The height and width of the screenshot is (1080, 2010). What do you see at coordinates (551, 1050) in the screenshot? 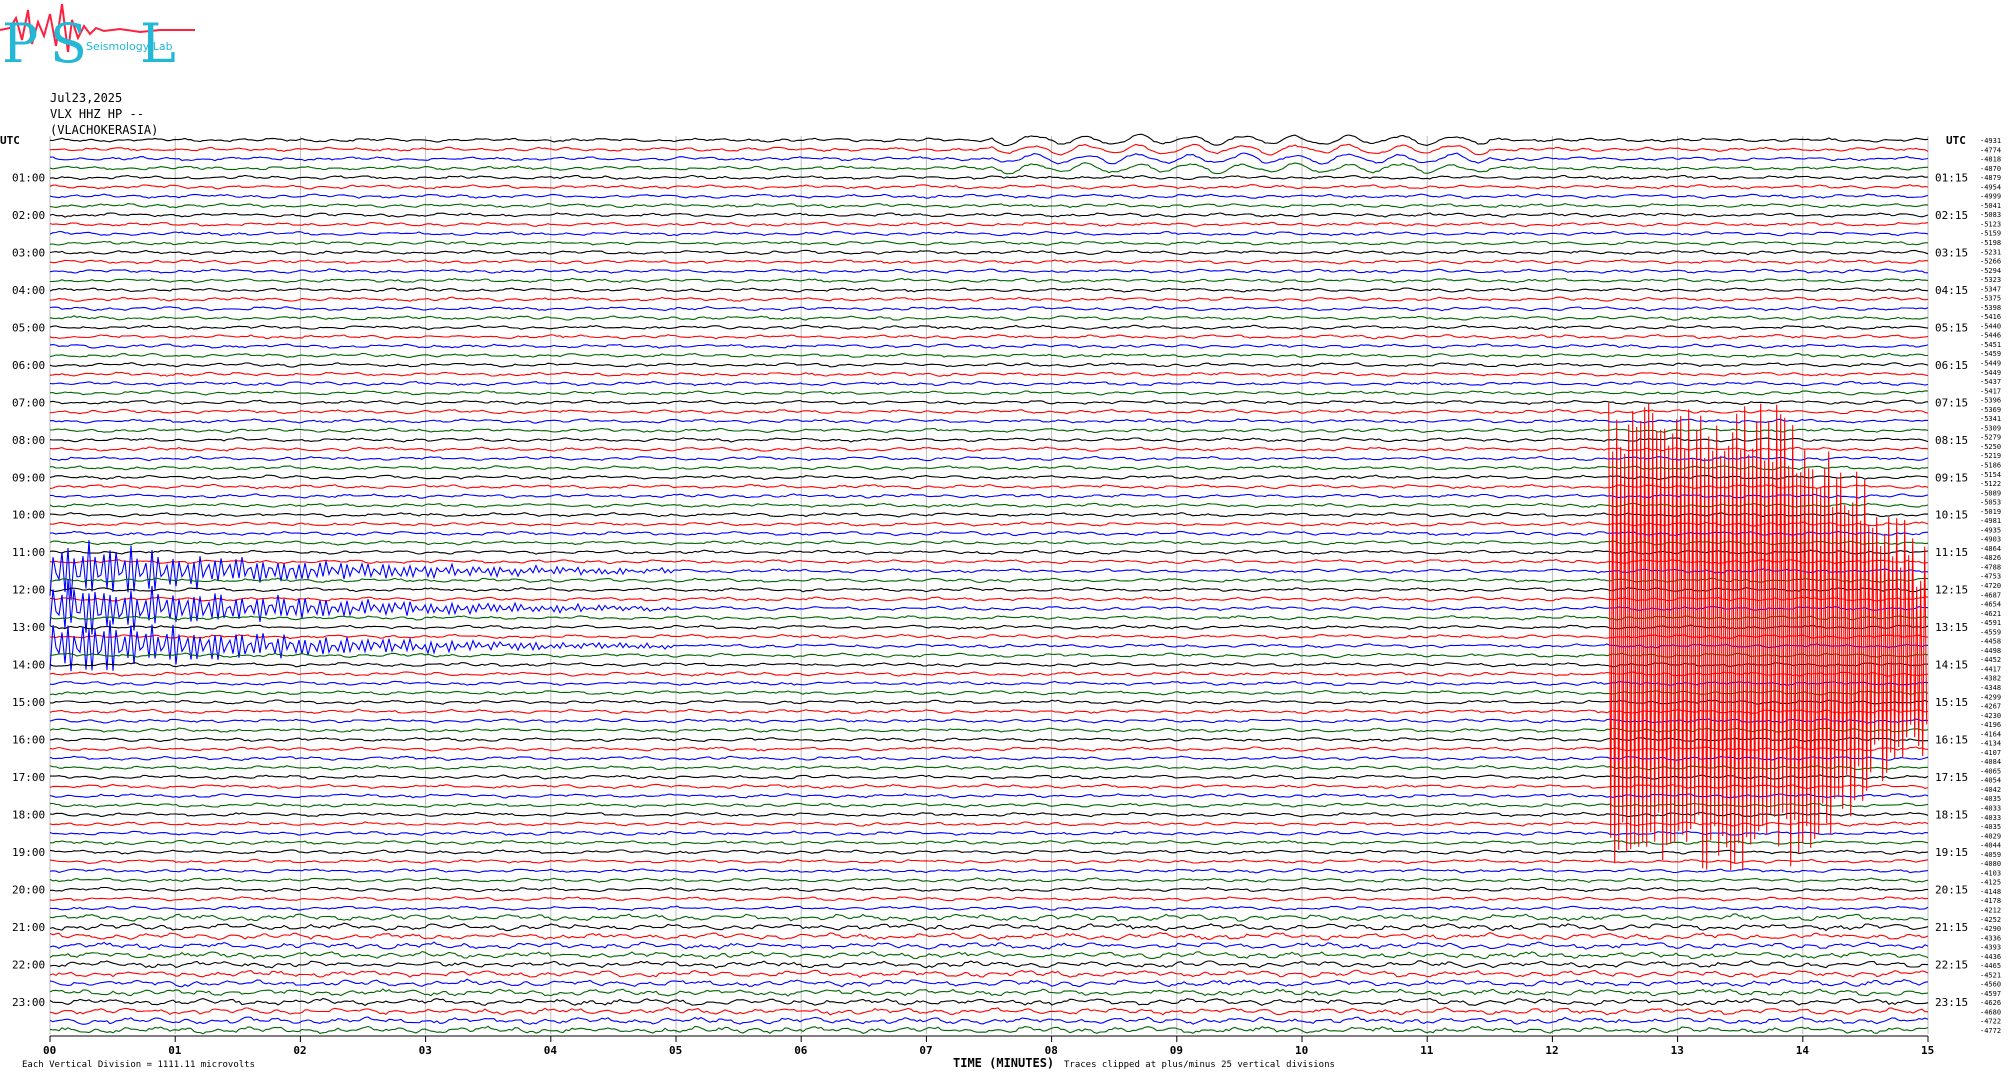
I see `x-tick-label: 04` at bounding box center [551, 1050].